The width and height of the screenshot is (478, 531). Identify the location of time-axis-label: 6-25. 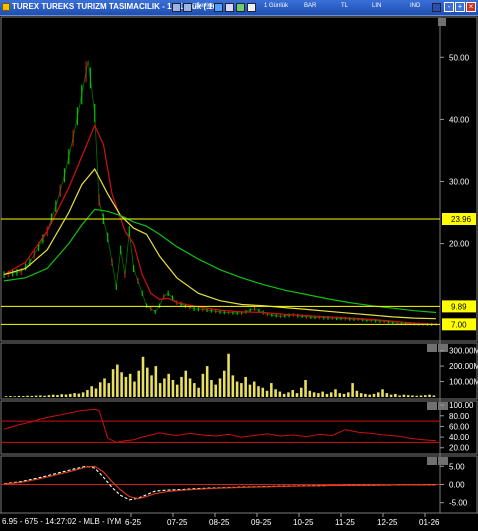
(133, 522).